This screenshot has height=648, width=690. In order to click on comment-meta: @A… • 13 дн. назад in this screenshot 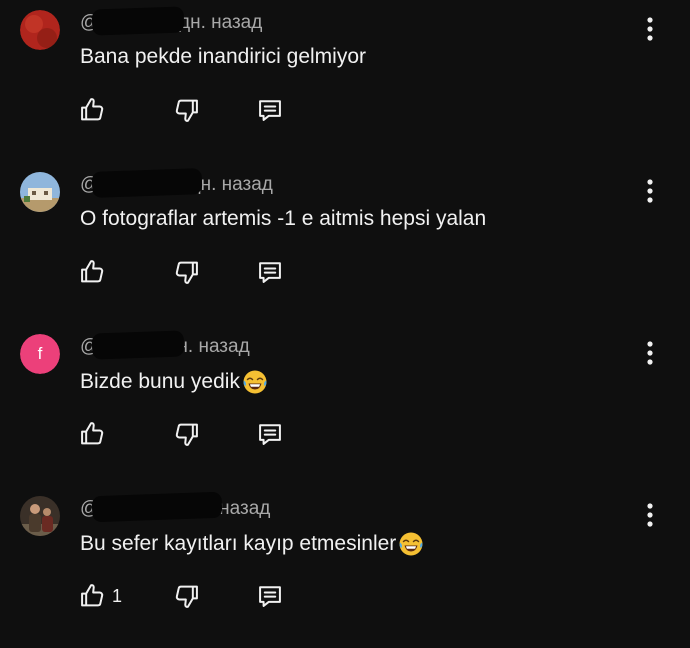, I will do `click(171, 21)`.